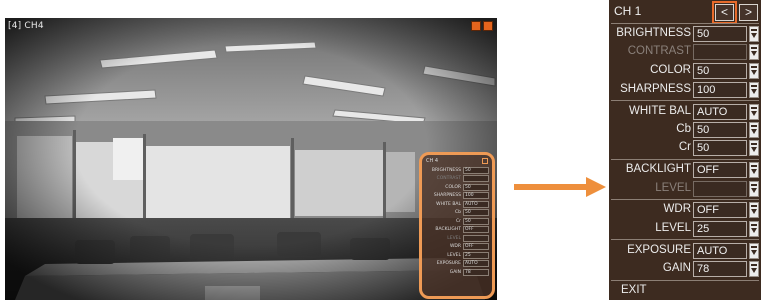 The height and width of the screenshot is (300, 761). I want to click on wdr-label: WDR, so click(677, 209).